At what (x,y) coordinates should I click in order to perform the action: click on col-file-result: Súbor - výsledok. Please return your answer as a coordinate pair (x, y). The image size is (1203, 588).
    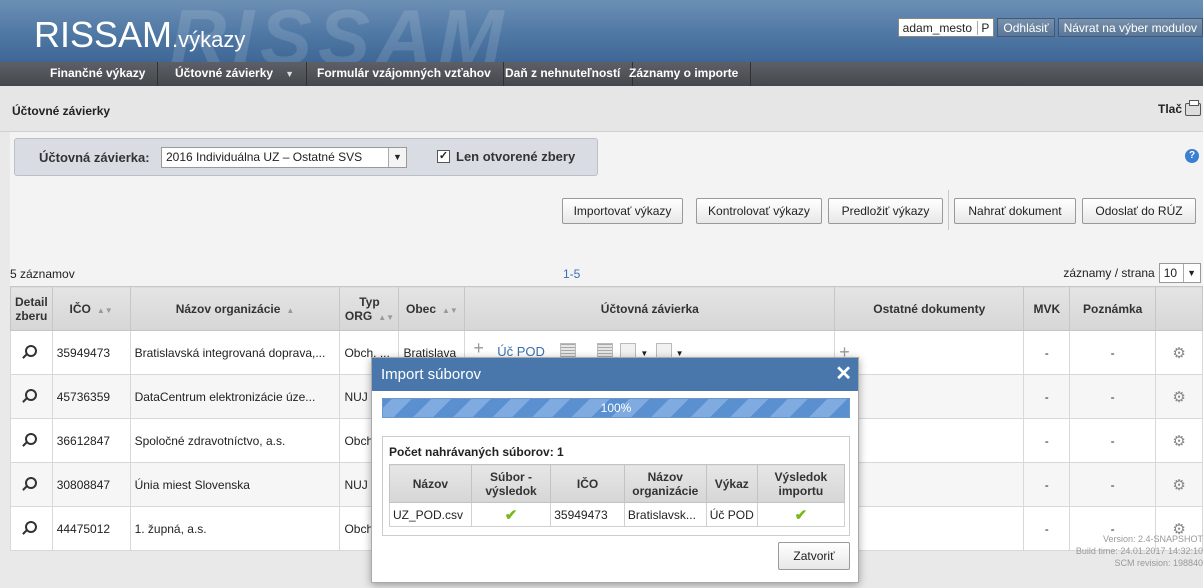
    Looking at the image, I should click on (511, 483).